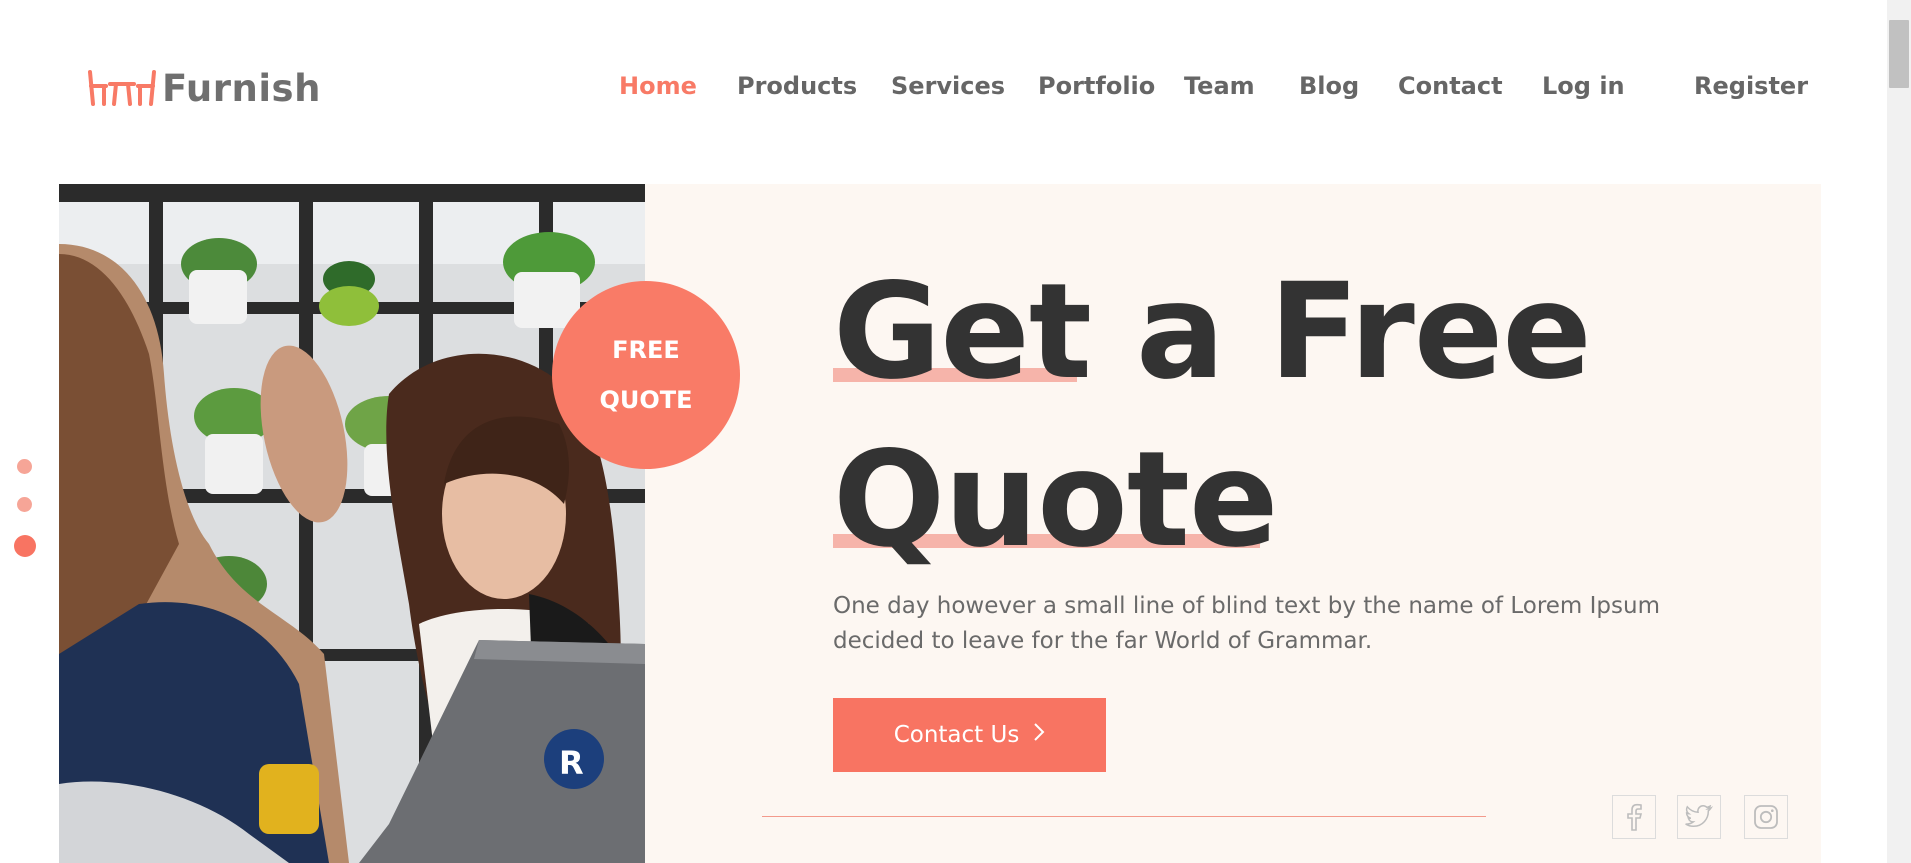 Image resolution: width=1911 pixels, height=863 pixels. Describe the element at coordinates (1699, 817) in the screenshot. I see `twitter-icon` at that location.